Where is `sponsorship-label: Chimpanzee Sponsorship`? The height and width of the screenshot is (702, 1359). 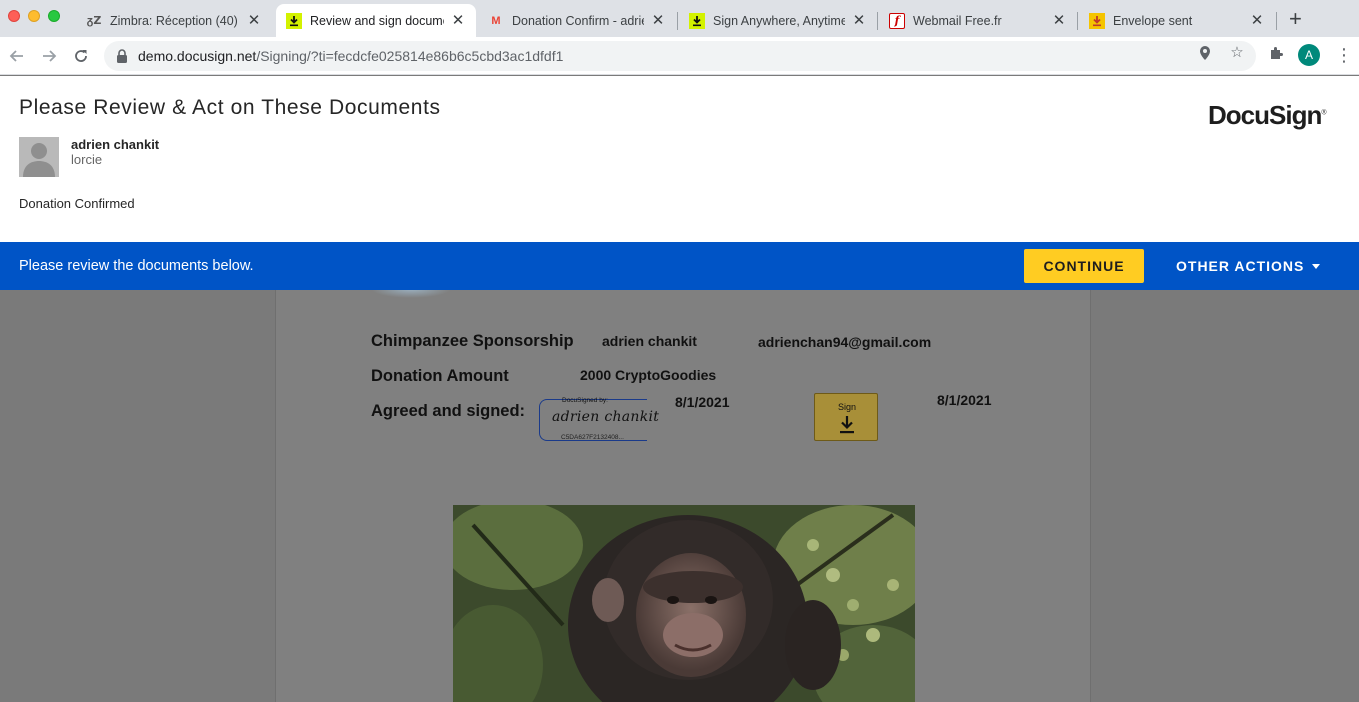 sponsorship-label: Chimpanzee Sponsorship is located at coordinates (472, 341).